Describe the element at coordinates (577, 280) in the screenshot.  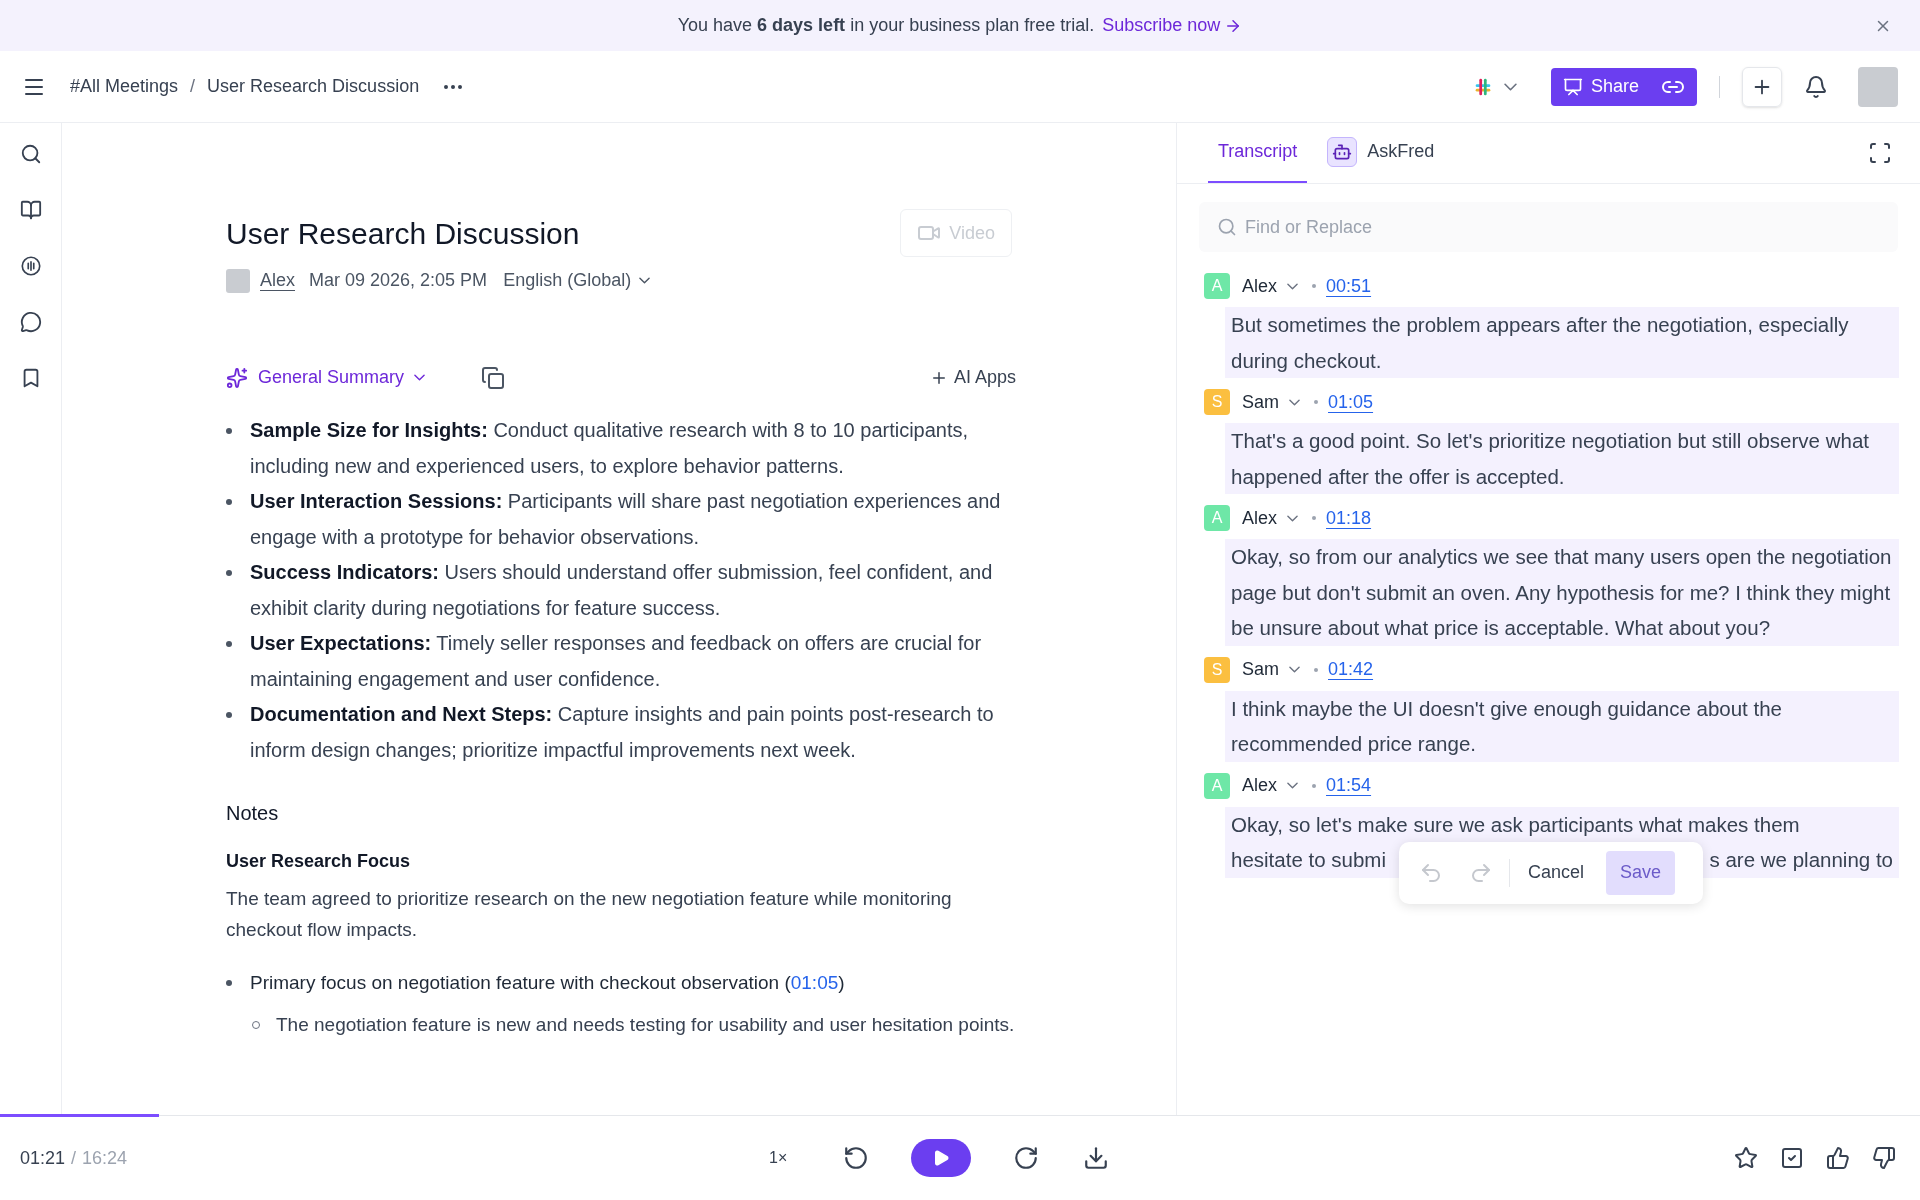
I see `language-dropdown: English (Global)` at that location.